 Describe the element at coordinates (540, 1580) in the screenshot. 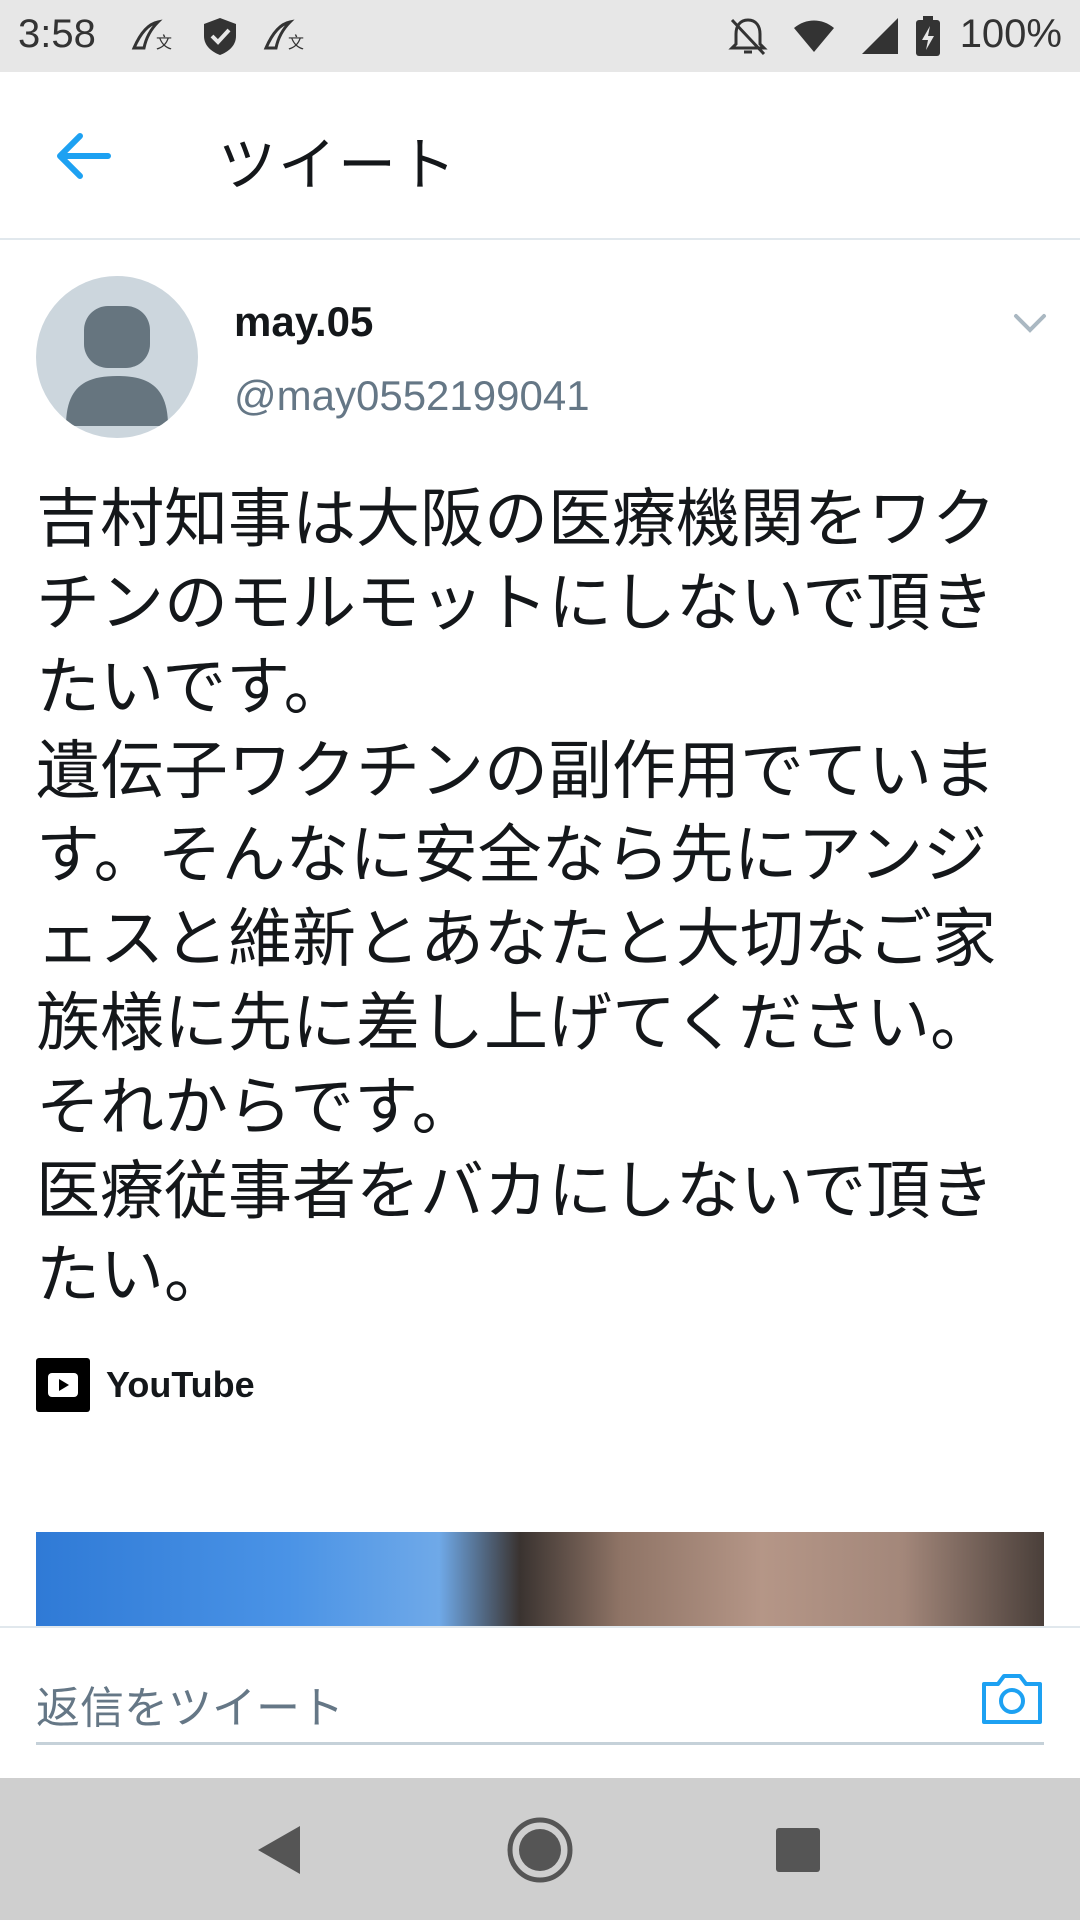

I see `video-thumbnail` at that location.